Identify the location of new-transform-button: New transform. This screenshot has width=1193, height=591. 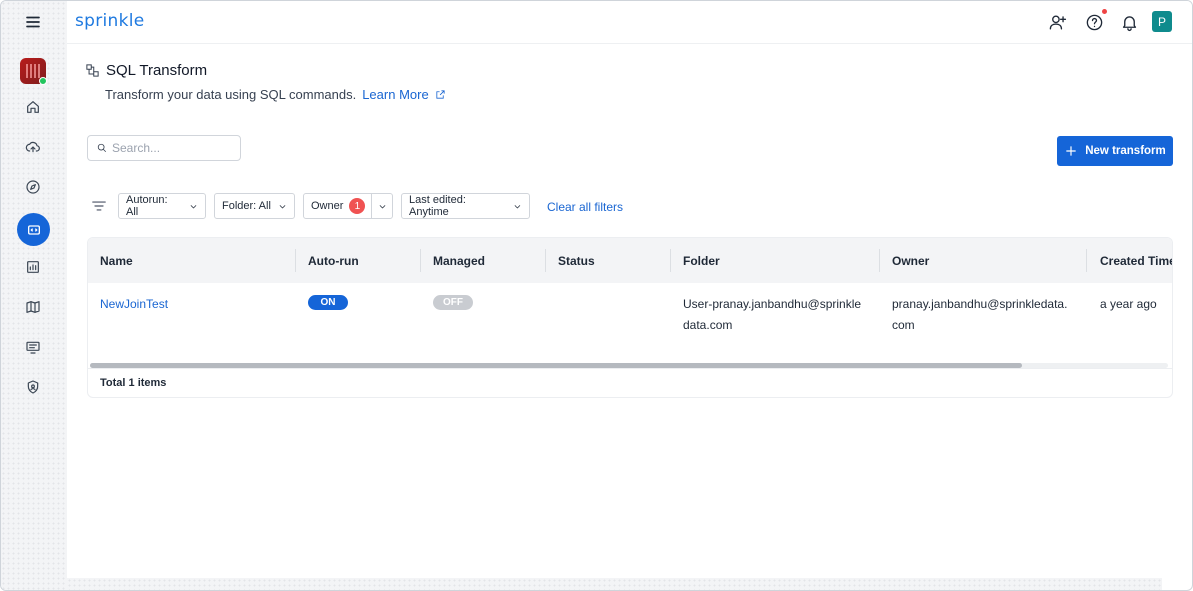
(1115, 151).